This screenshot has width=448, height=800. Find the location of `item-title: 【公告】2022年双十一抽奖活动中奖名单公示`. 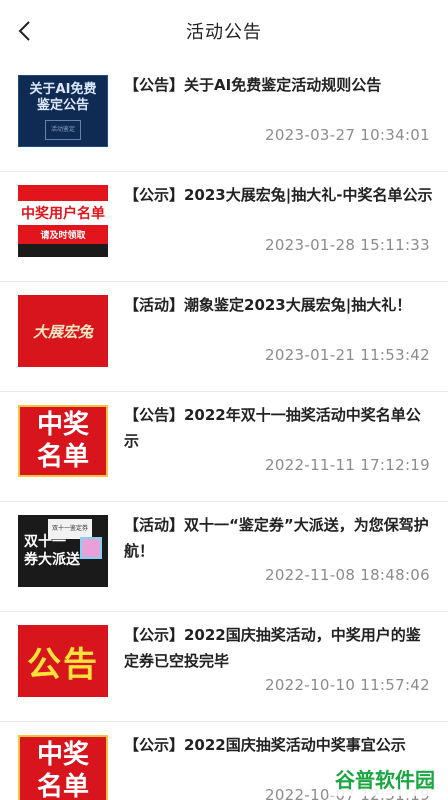

item-title: 【公告】2022年双十一抽奖活动中奖名单公示 is located at coordinates (272, 428).